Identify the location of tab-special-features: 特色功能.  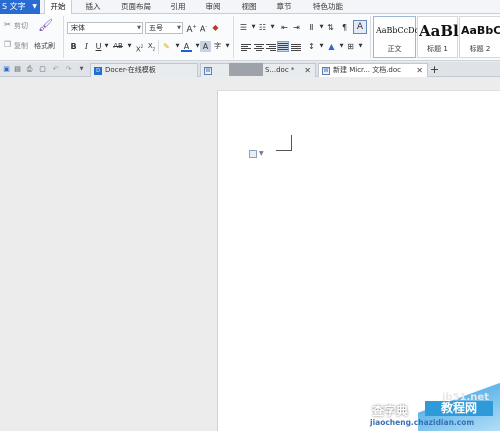
(328, 7).